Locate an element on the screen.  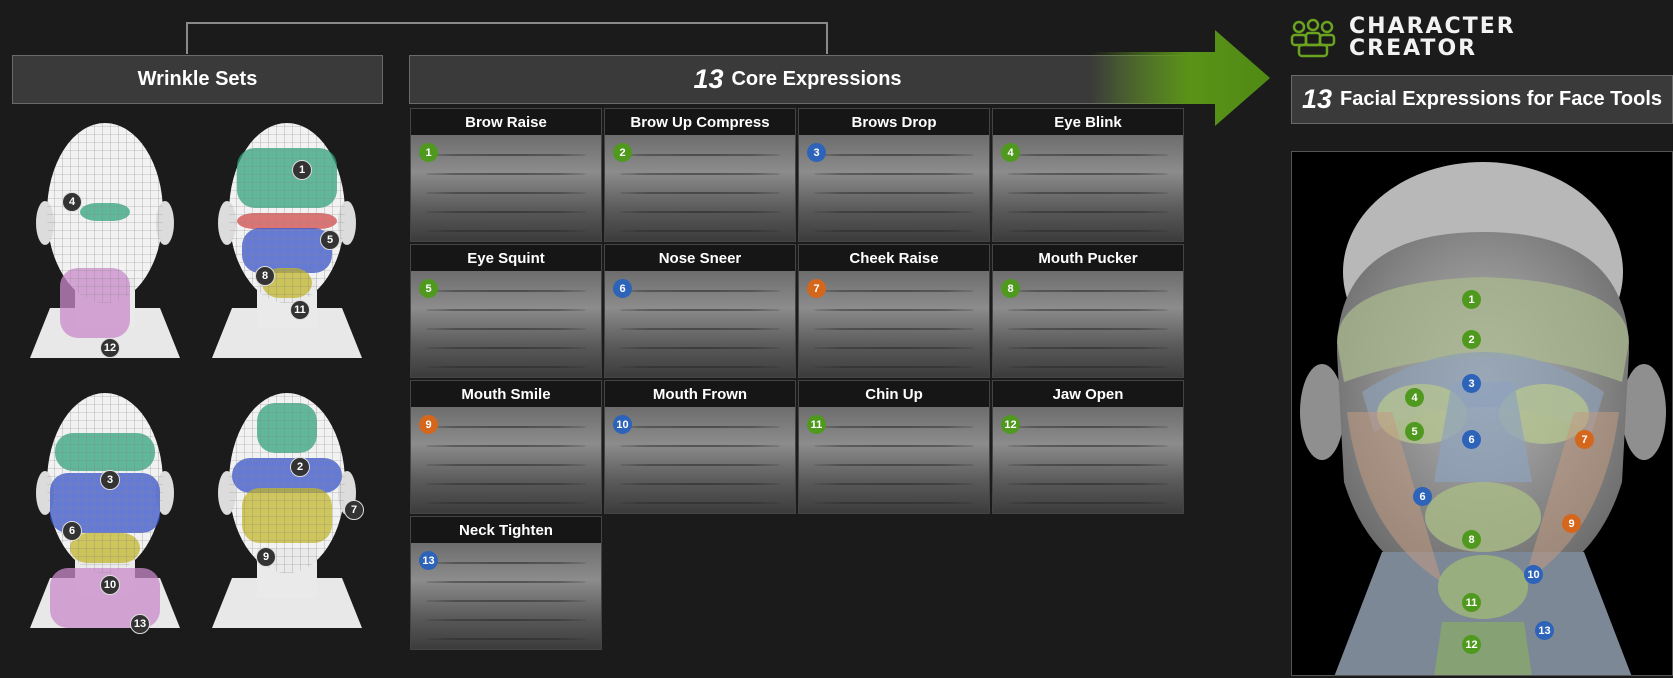
wrinkle-zone-badge: 8 is located at coordinates (265, 276).